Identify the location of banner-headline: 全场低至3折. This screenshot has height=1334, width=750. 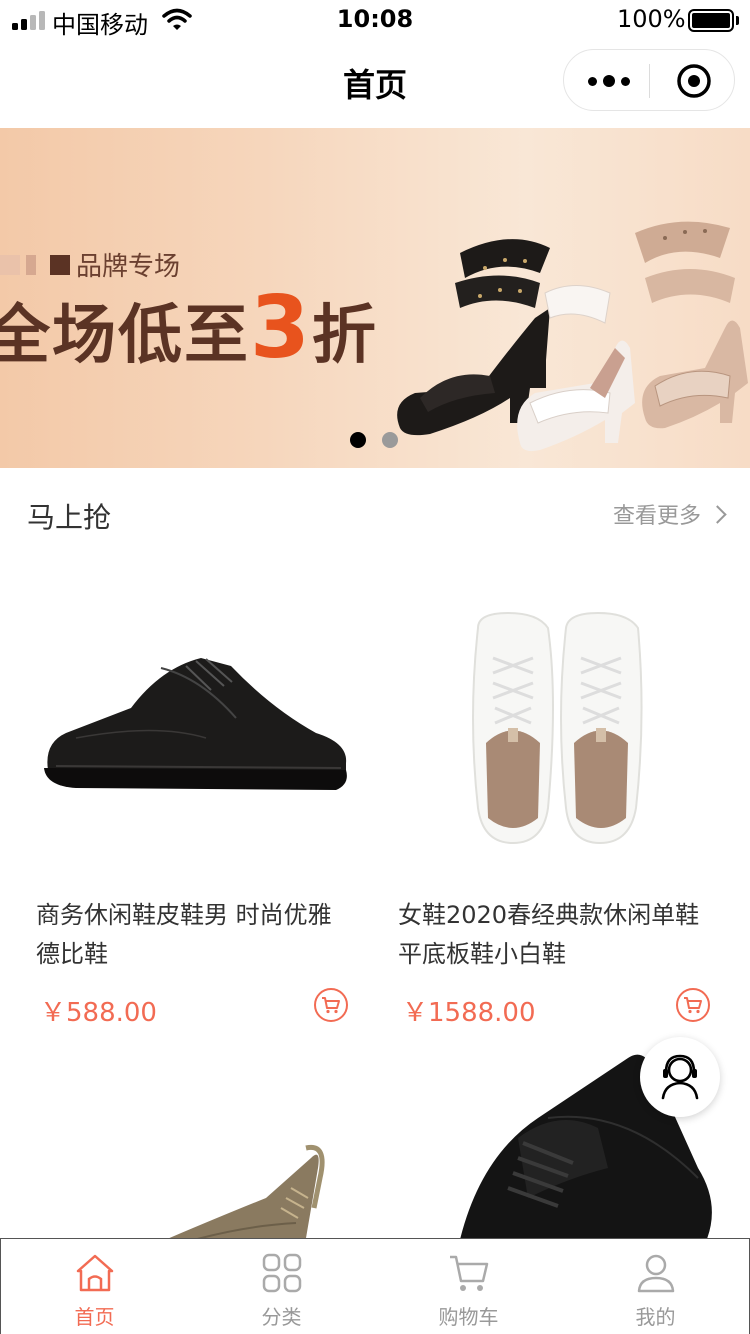
(189, 328).